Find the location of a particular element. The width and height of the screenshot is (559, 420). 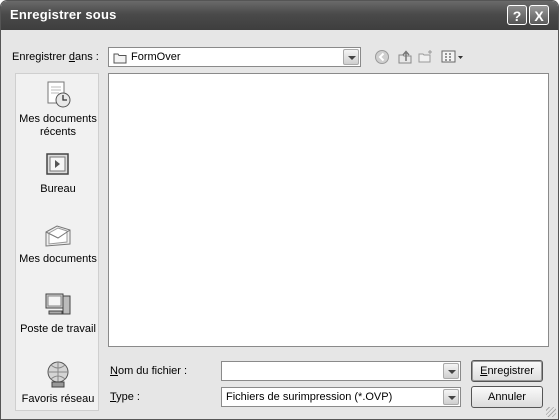

filename-input is located at coordinates (341, 371).